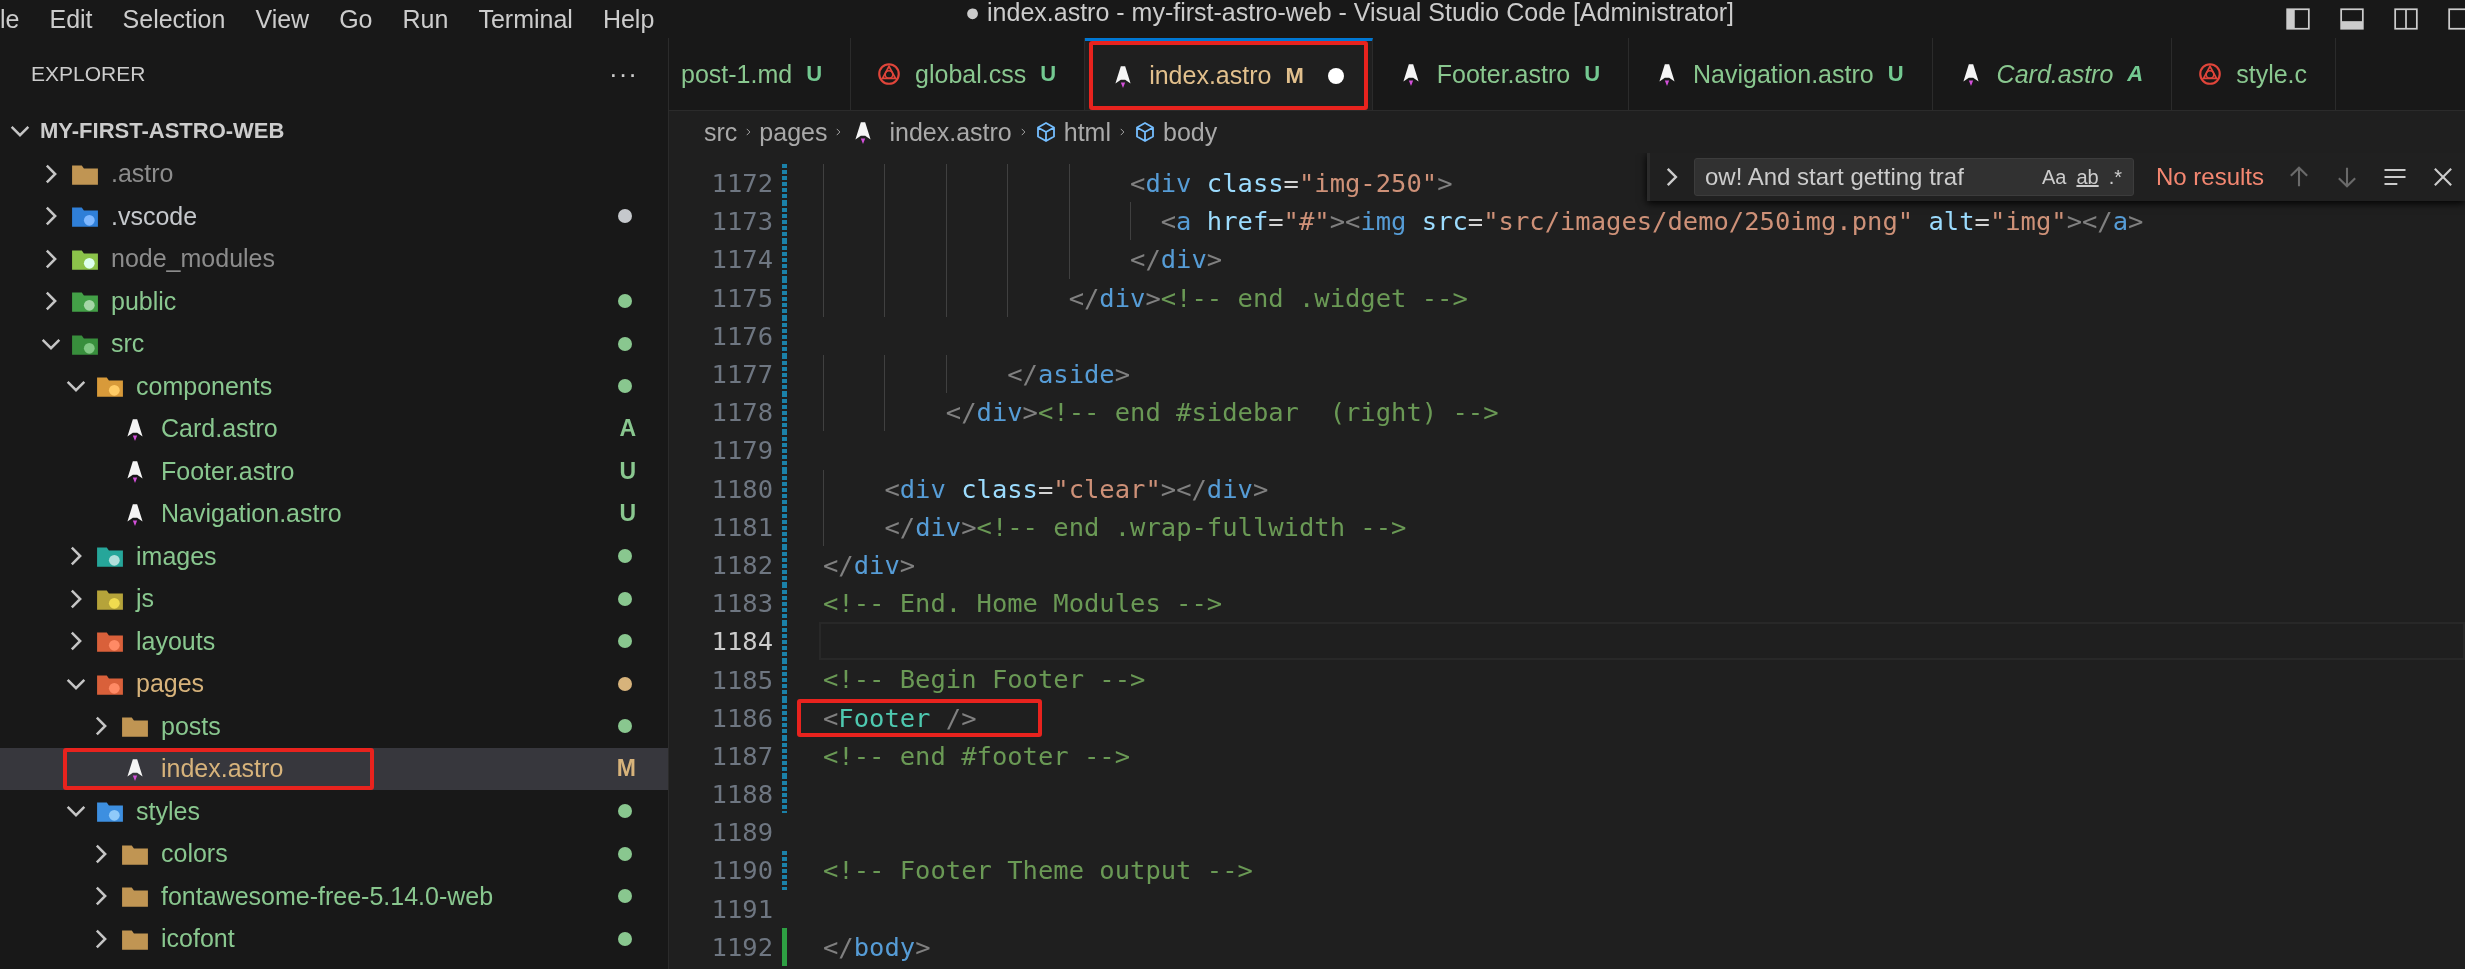  I want to click on menu-item: Terminal, so click(525, 19).